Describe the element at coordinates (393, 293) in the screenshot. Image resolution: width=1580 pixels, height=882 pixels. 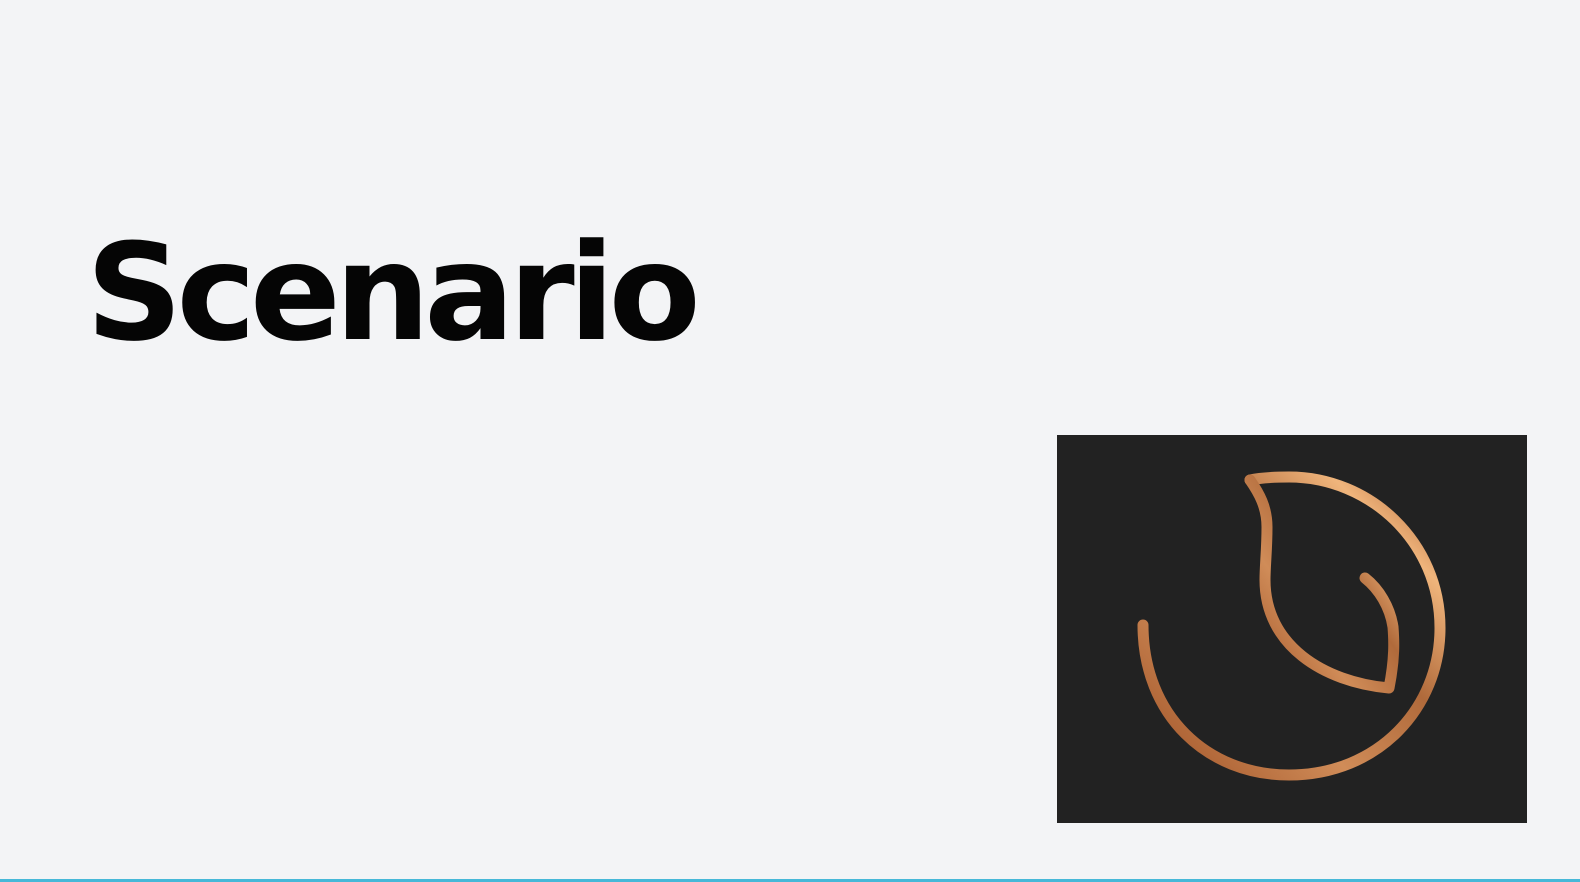
I see `slide-title: Scenario` at that location.